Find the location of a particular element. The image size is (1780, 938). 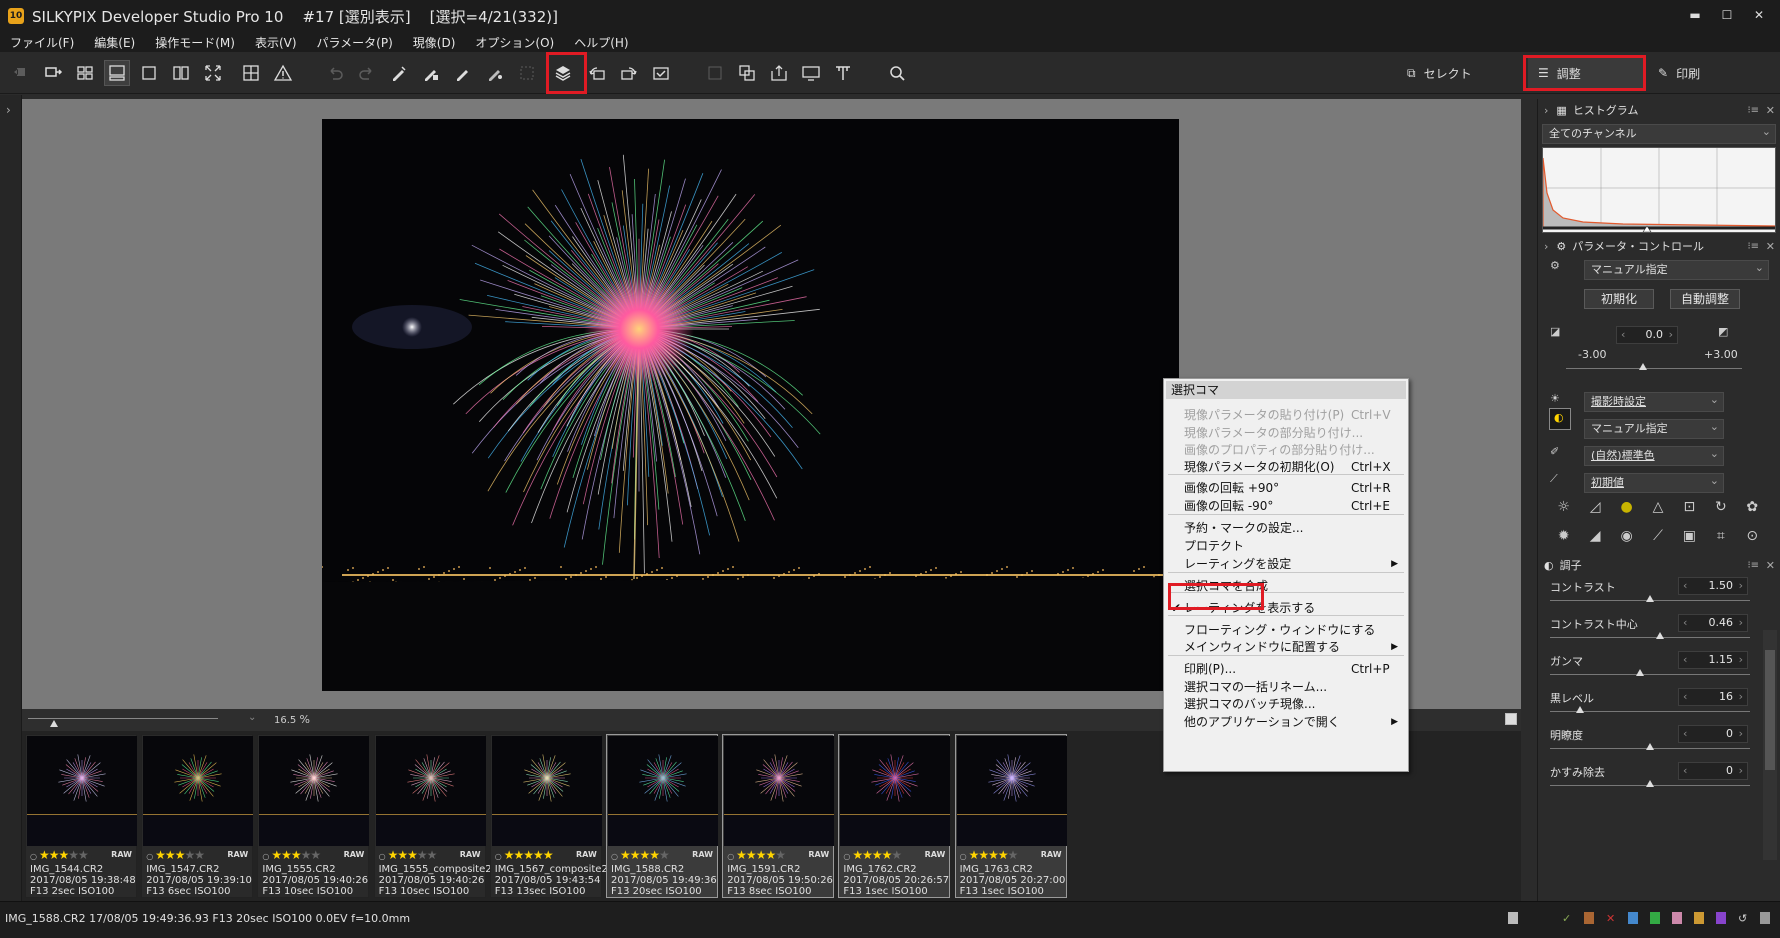

fullscreen-icon is located at coordinates (213, 73).